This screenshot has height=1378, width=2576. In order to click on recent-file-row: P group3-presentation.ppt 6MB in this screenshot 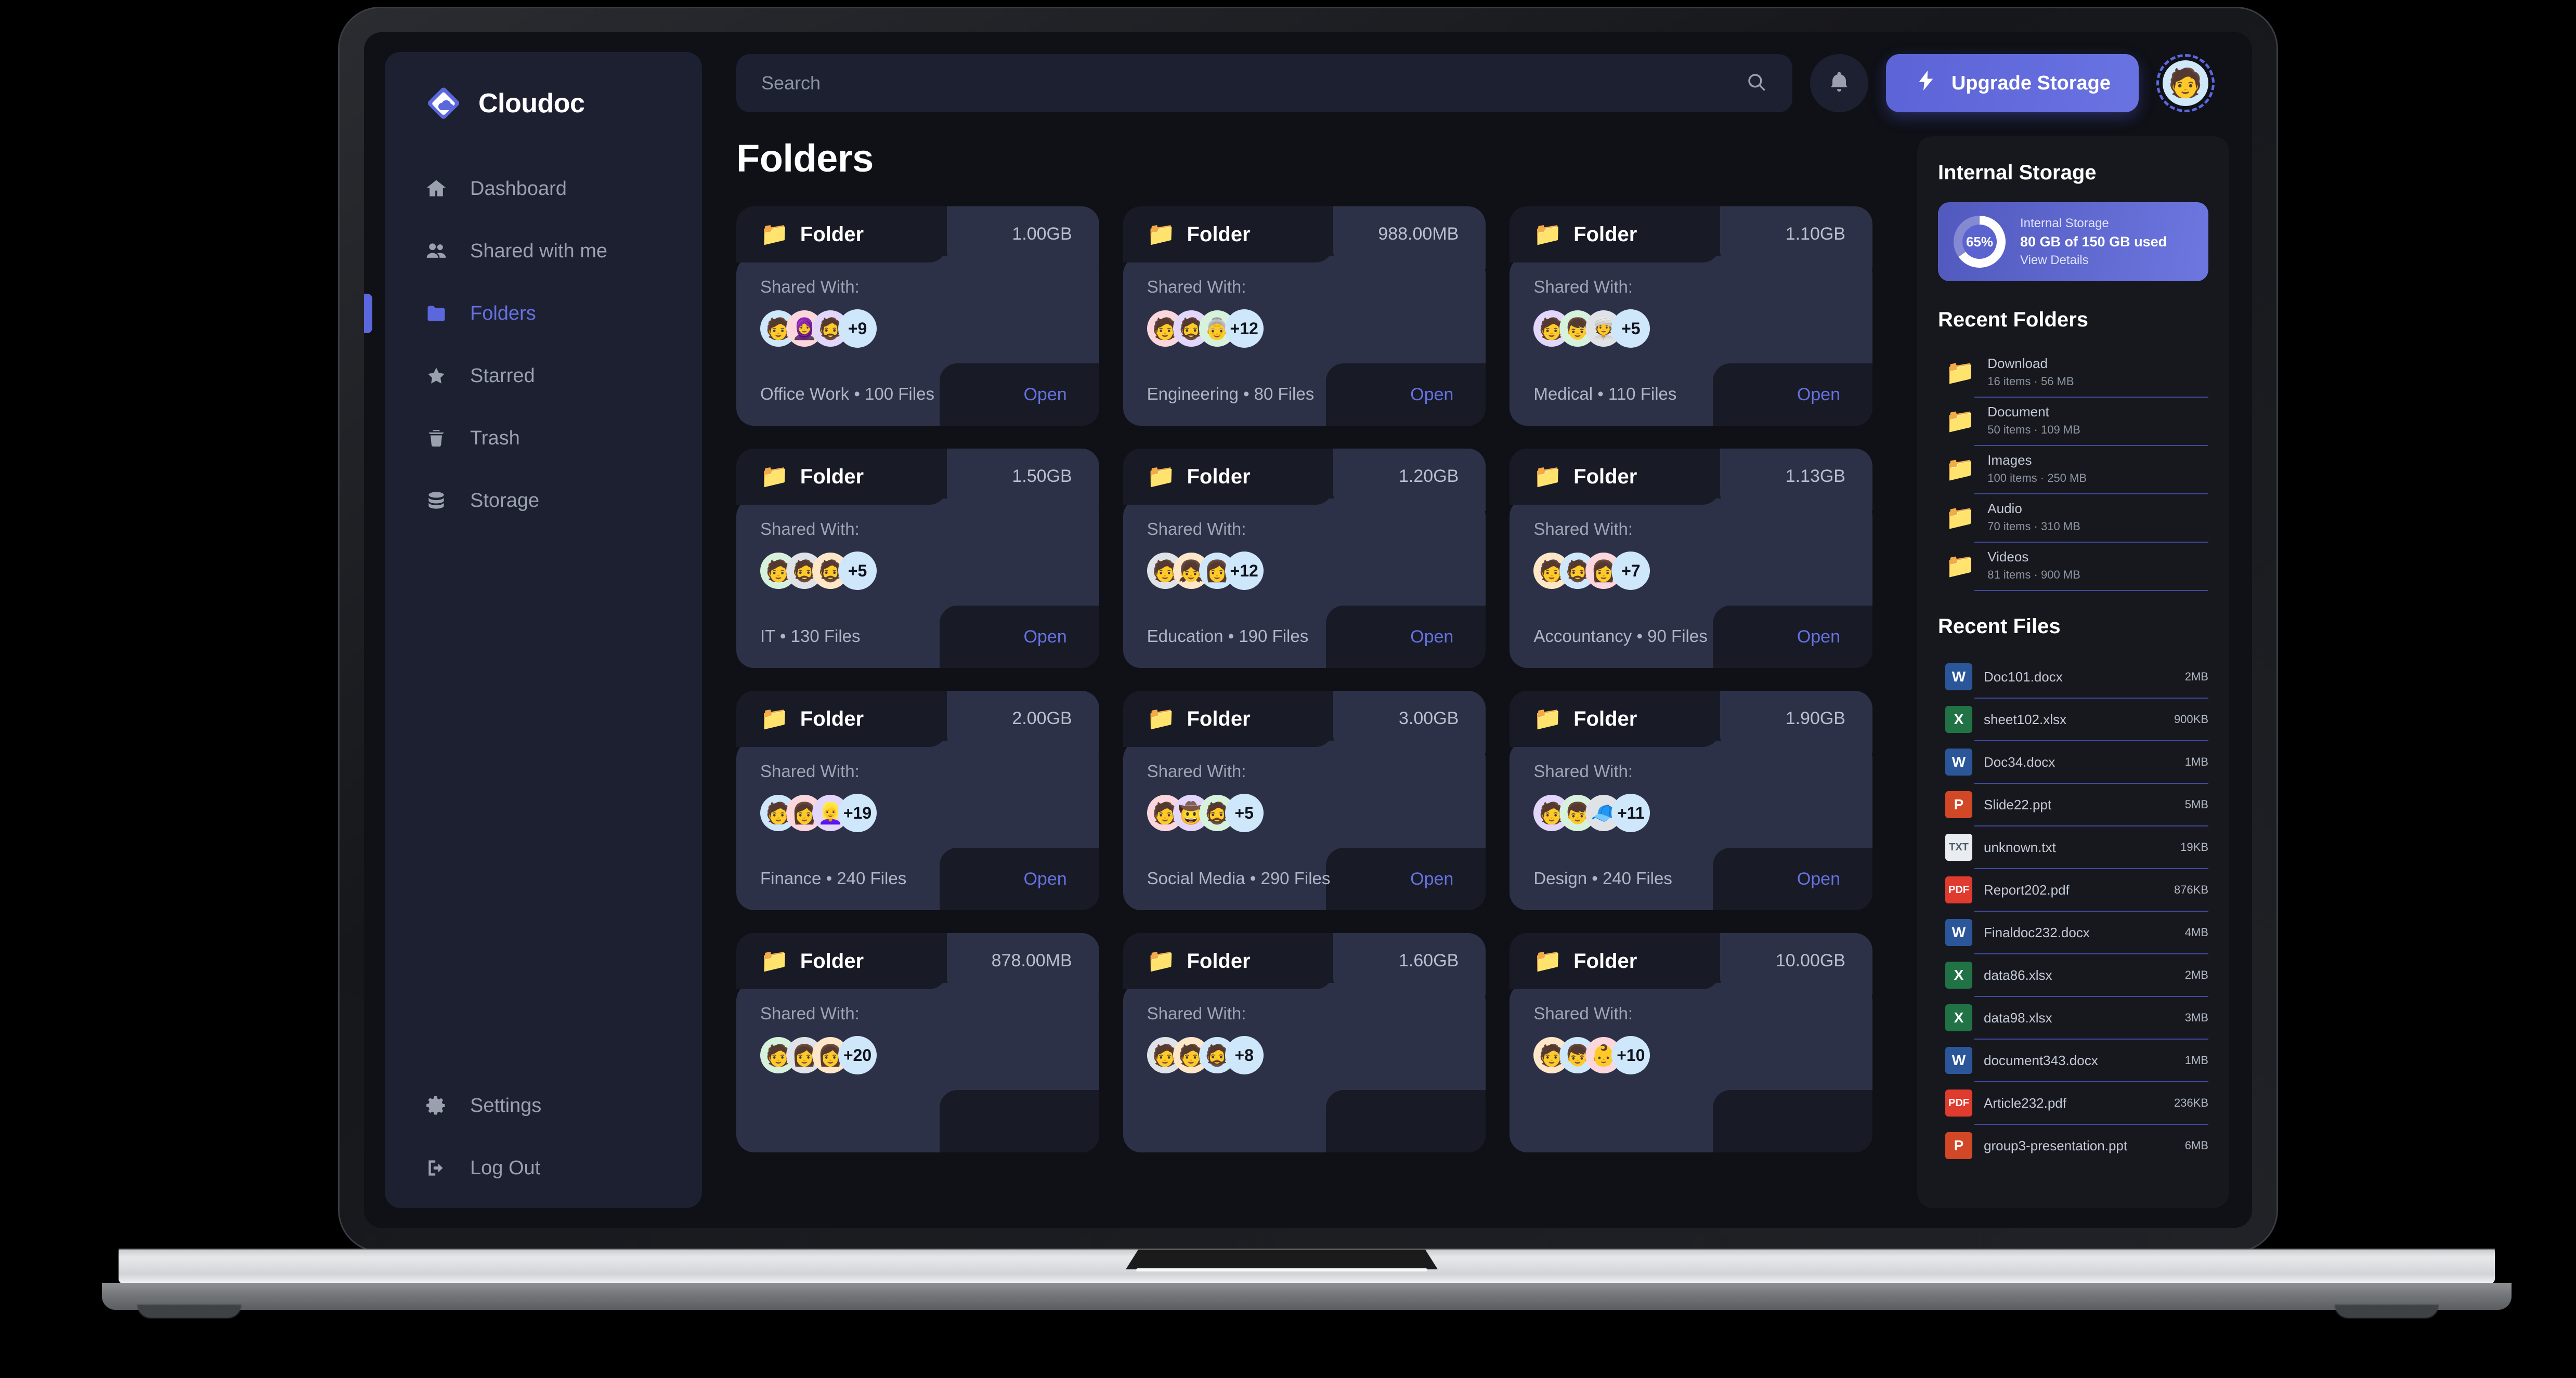, I will do `click(2073, 1145)`.